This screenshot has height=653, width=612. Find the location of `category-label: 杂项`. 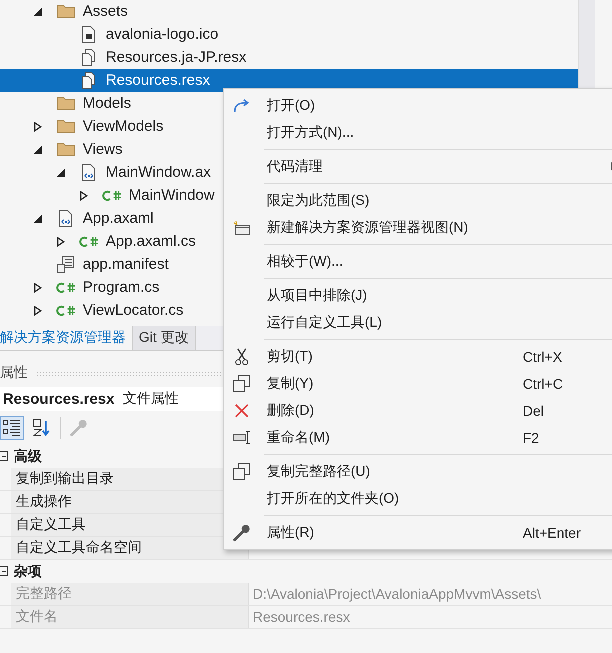

category-label: 杂项 is located at coordinates (28, 571).